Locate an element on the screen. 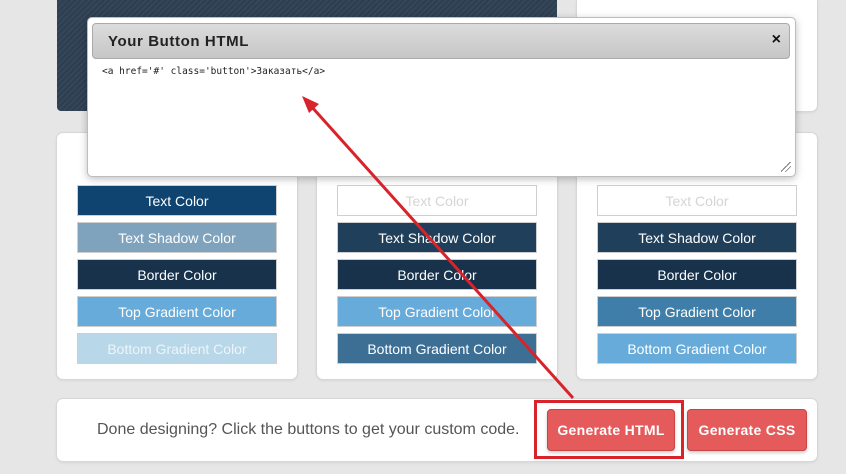  resize-handle-icon is located at coordinates (786, 167).